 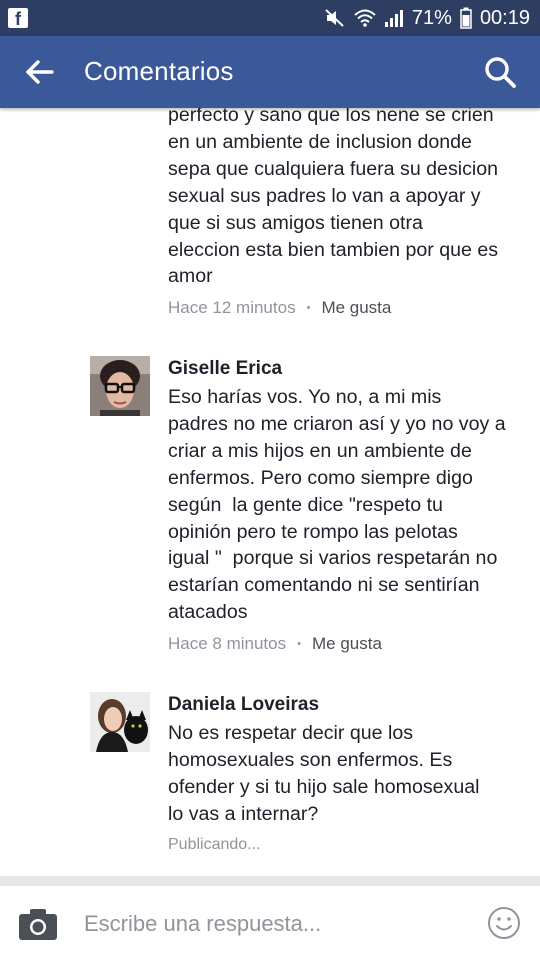 What do you see at coordinates (159, 71) in the screenshot?
I see `page-title: Comentarios` at bounding box center [159, 71].